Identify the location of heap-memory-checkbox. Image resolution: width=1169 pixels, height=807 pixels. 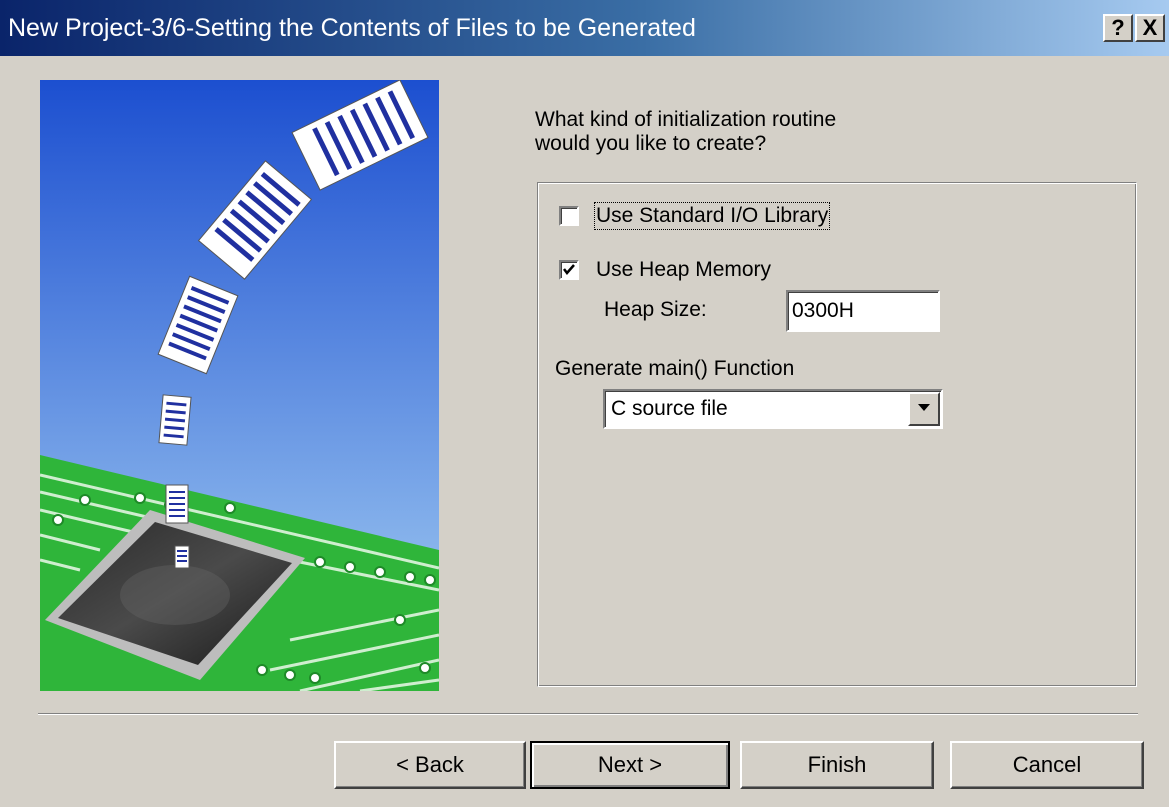
(569, 270).